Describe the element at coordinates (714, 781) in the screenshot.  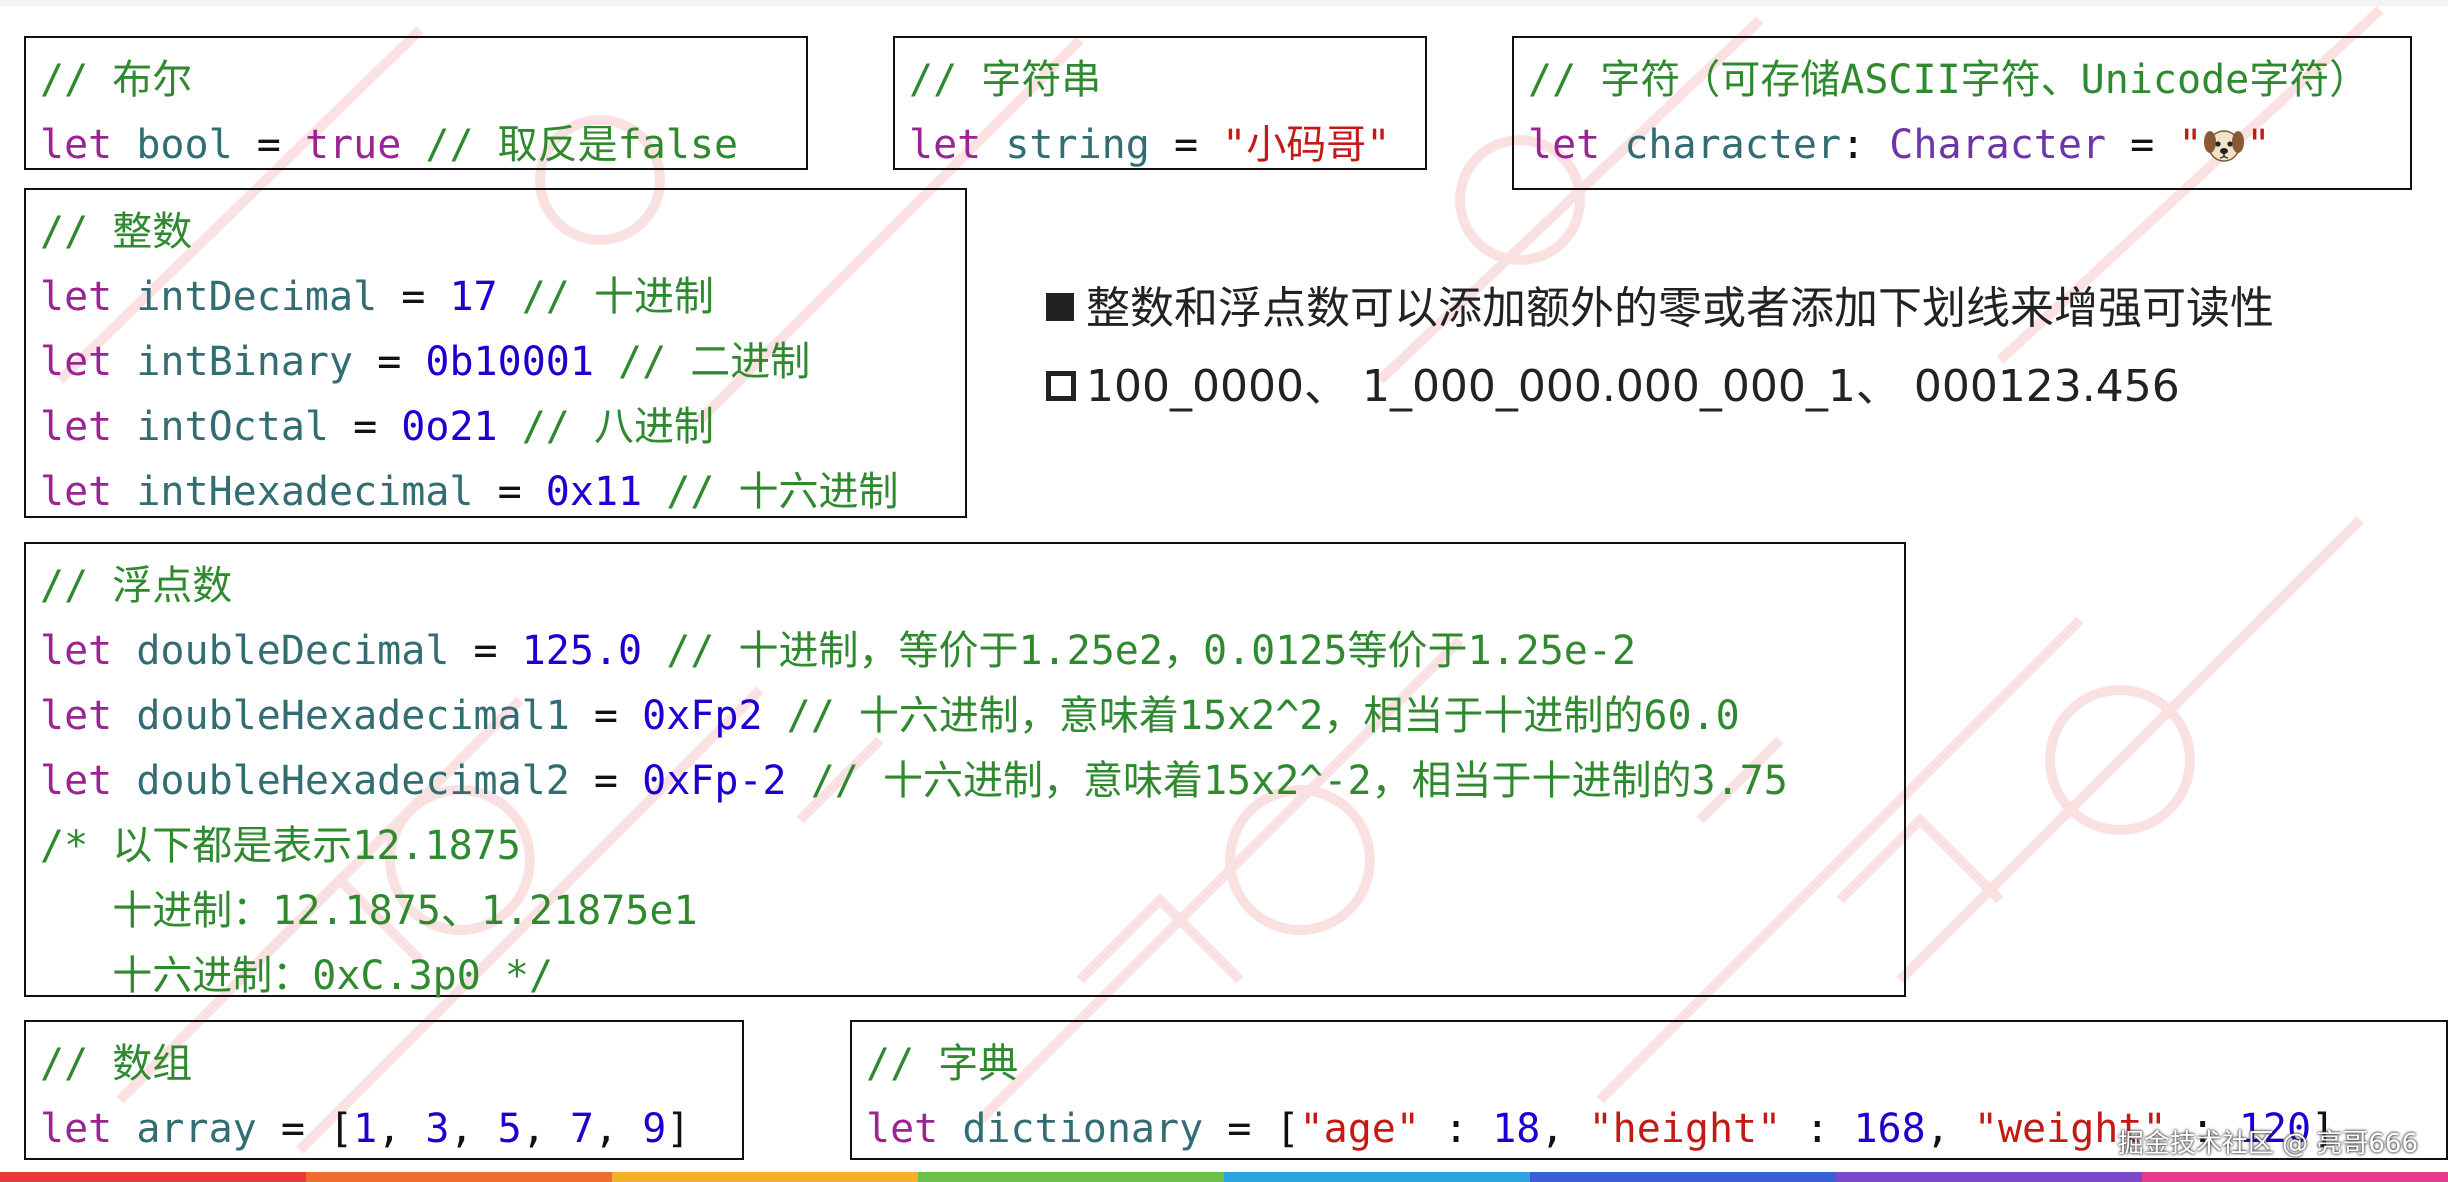
I see `number-literal: 0xFp-2` at that location.